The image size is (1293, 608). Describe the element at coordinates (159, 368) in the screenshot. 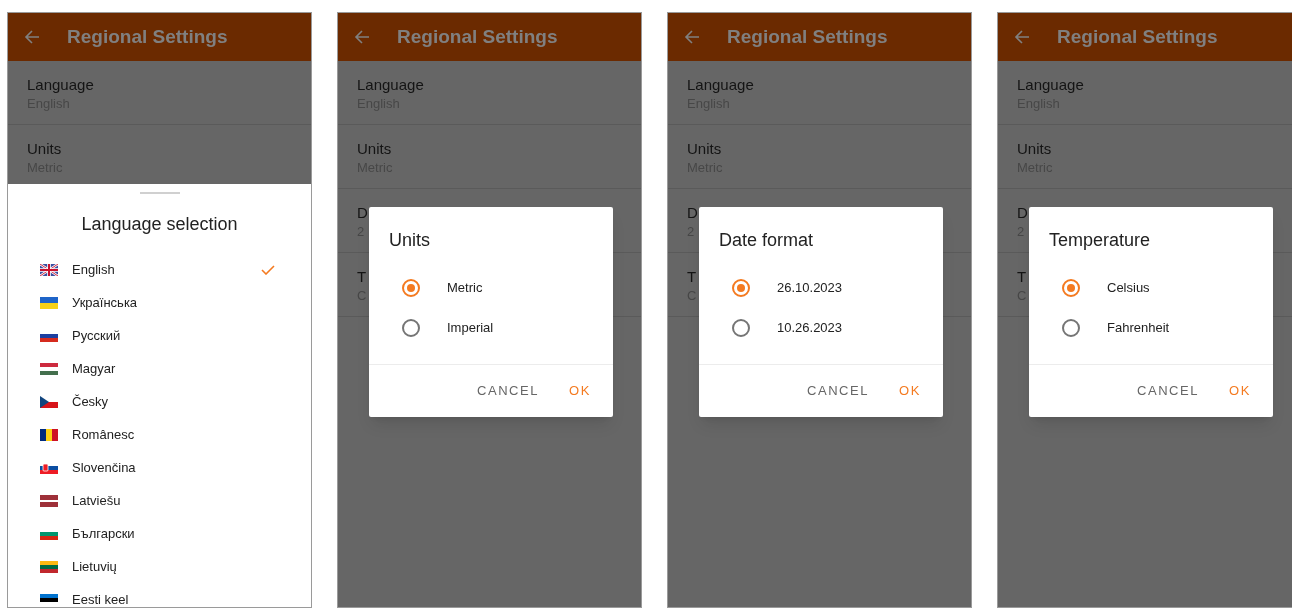

I see `language-item: Magyar` at that location.